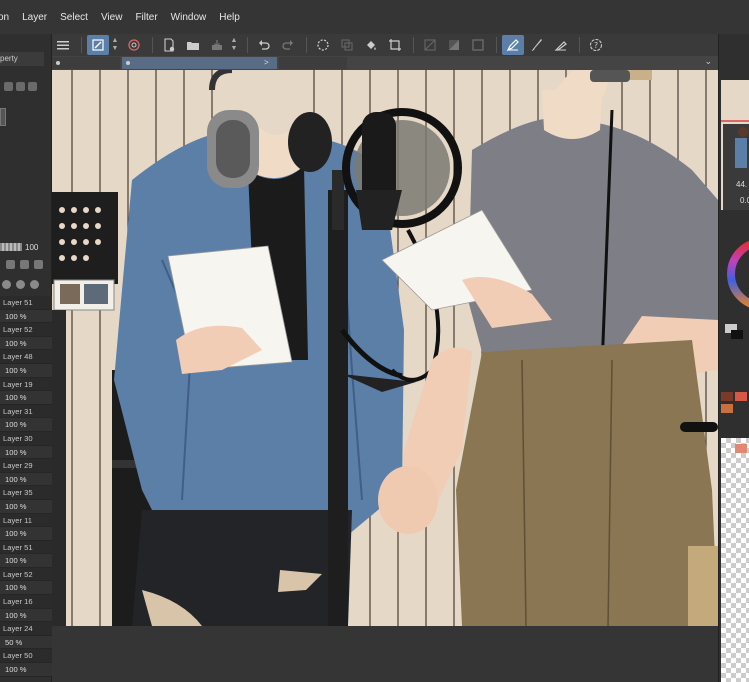 The width and height of the screenshot is (749, 682). Describe the element at coordinates (58, 63) in the screenshot. I see `tab-dot-icon` at that location.